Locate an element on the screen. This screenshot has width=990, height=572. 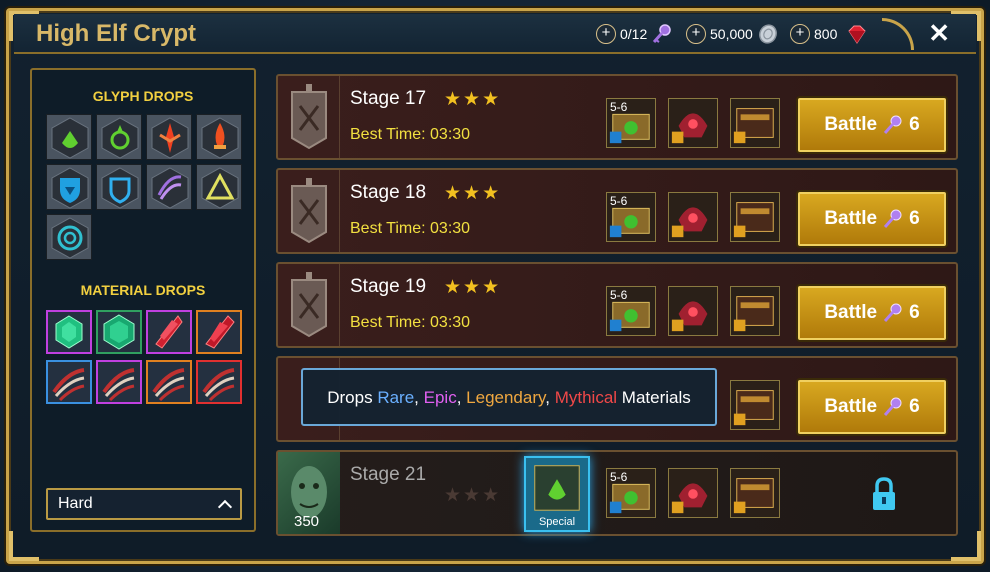
page-title: High Elf Crypt is located at coordinates (116, 33).